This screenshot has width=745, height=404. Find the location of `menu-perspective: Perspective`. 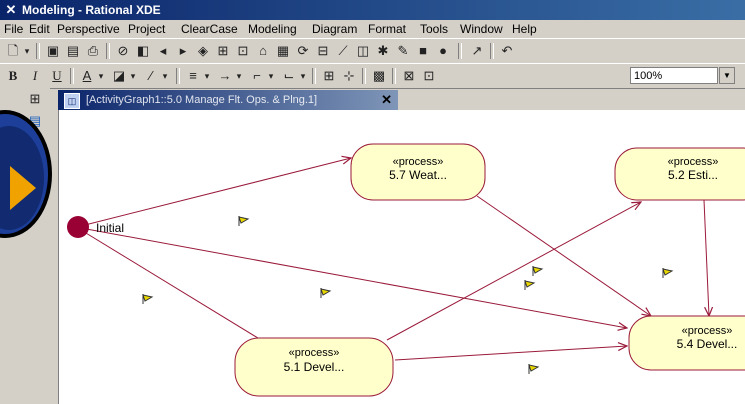

menu-perspective: Perspective is located at coordinates (88, 29).